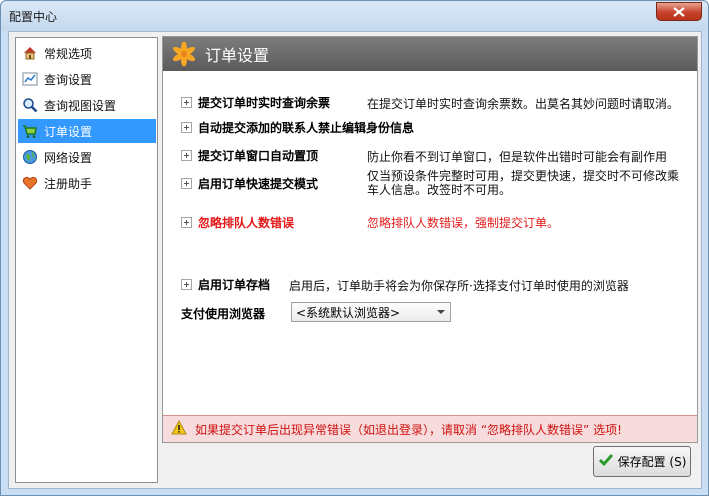 This screenshot has width=709, height=496. I want to click on option-fast-submit: 启用订单快速提交模式, so click(249, 183).